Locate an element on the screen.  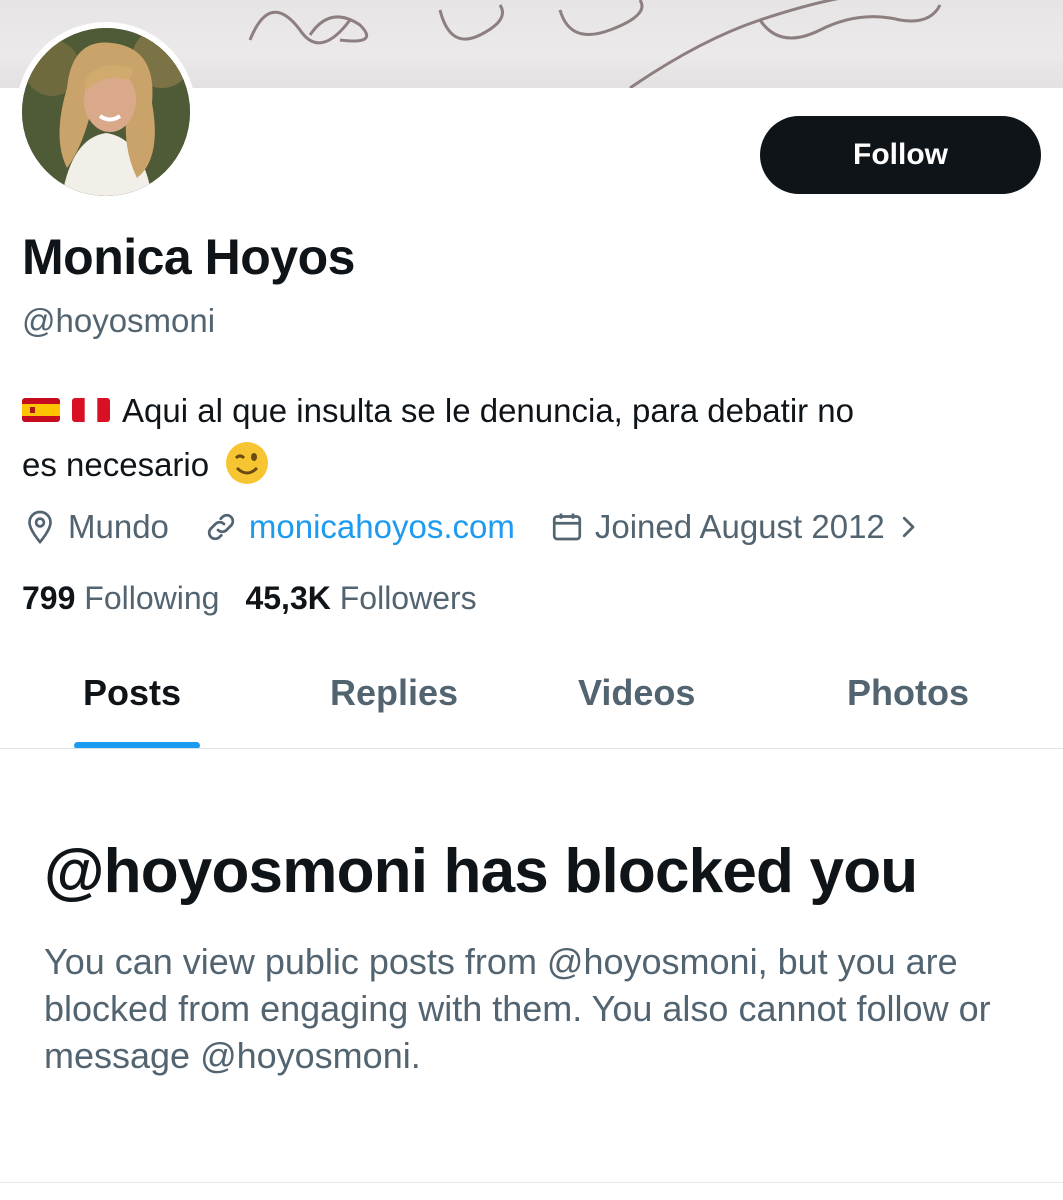
bottom-divider is located at coordinates (531, 1182).